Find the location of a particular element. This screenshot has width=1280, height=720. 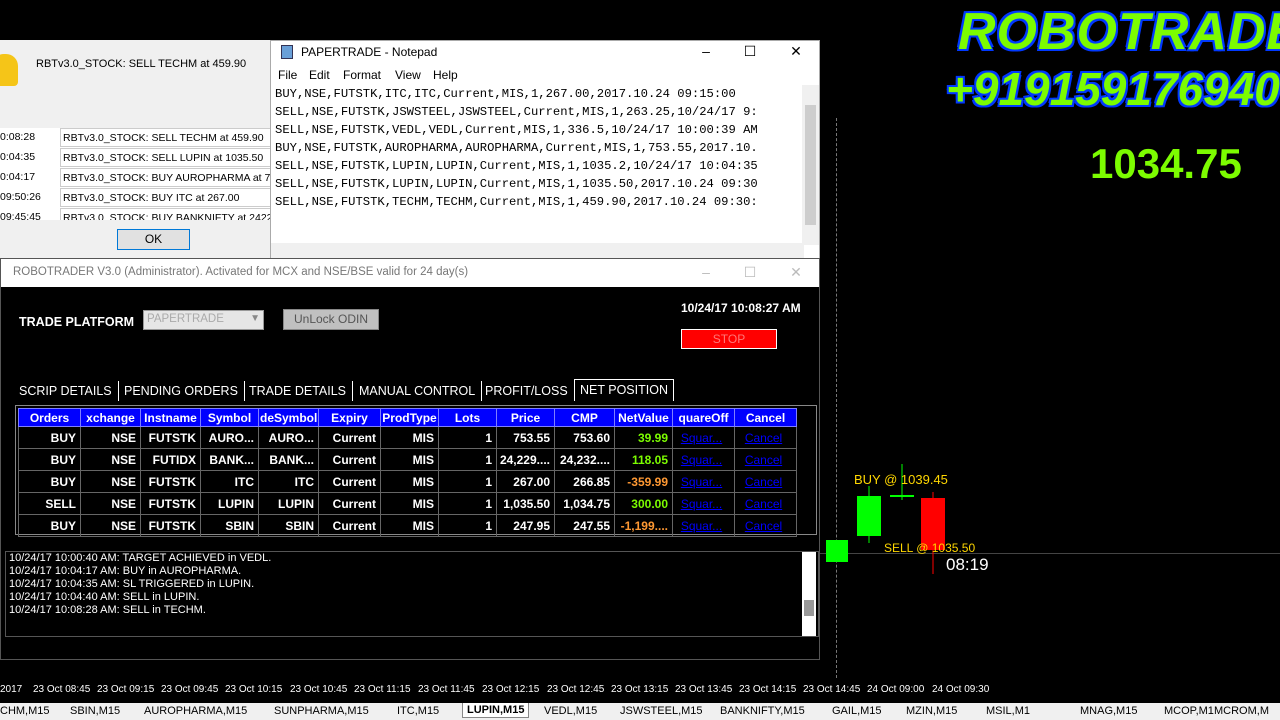

column-header-instname: Instname is located at coordinates (170, 417).